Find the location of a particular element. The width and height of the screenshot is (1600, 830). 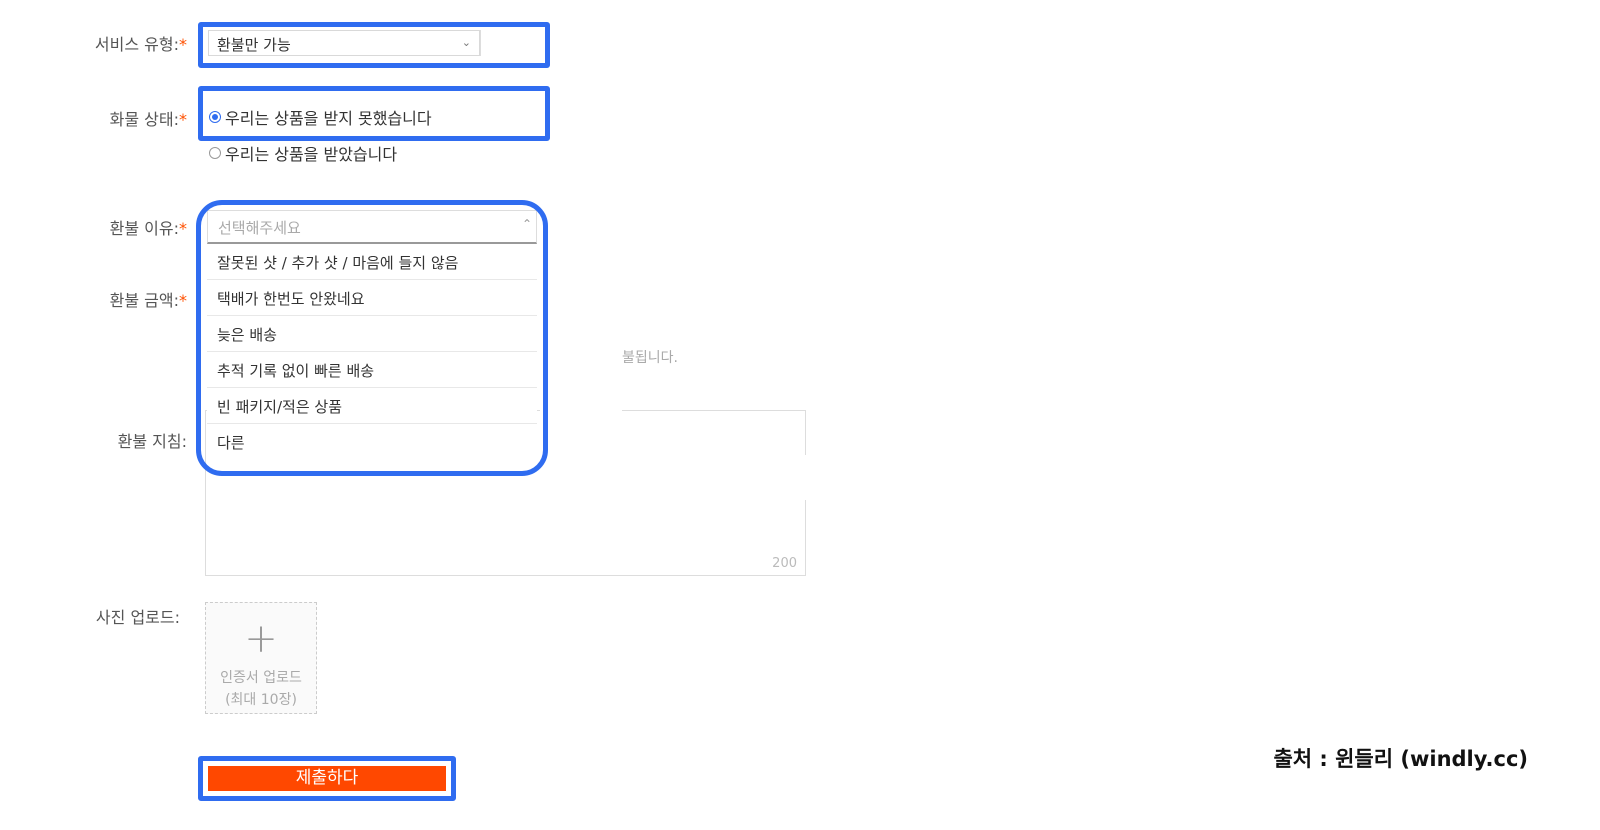

photo-upload-button: + 인증서 업로드 (최대 10장) is located at coordinates (261, 658).